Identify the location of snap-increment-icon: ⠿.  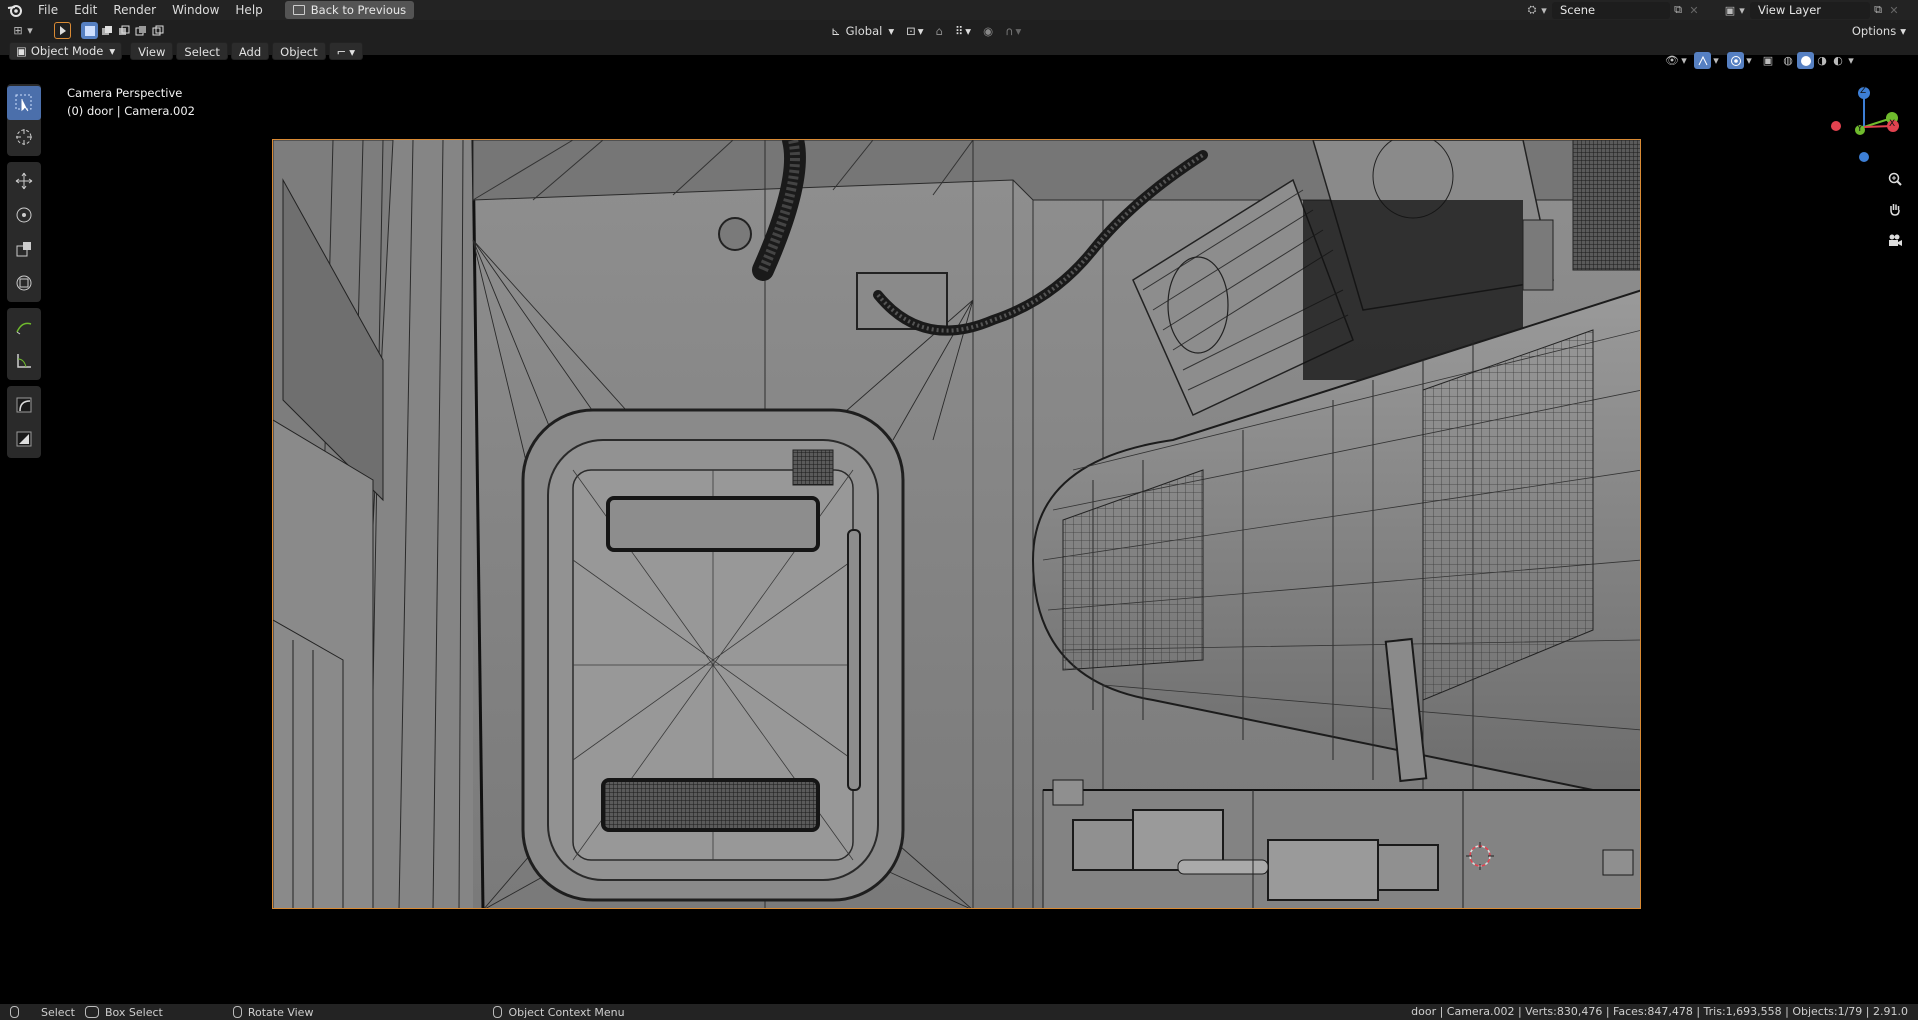
(959, 30).